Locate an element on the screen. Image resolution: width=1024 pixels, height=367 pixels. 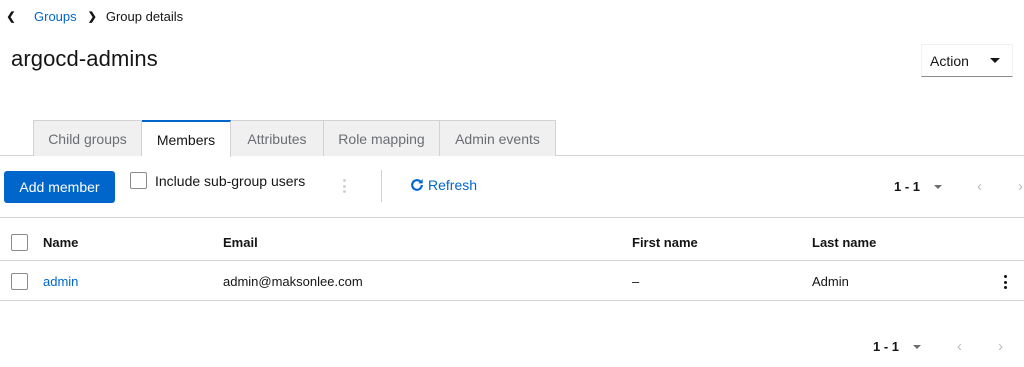
breadcrumb: ❮ Groups ❯ Group details is located at coordinates (91, 16).